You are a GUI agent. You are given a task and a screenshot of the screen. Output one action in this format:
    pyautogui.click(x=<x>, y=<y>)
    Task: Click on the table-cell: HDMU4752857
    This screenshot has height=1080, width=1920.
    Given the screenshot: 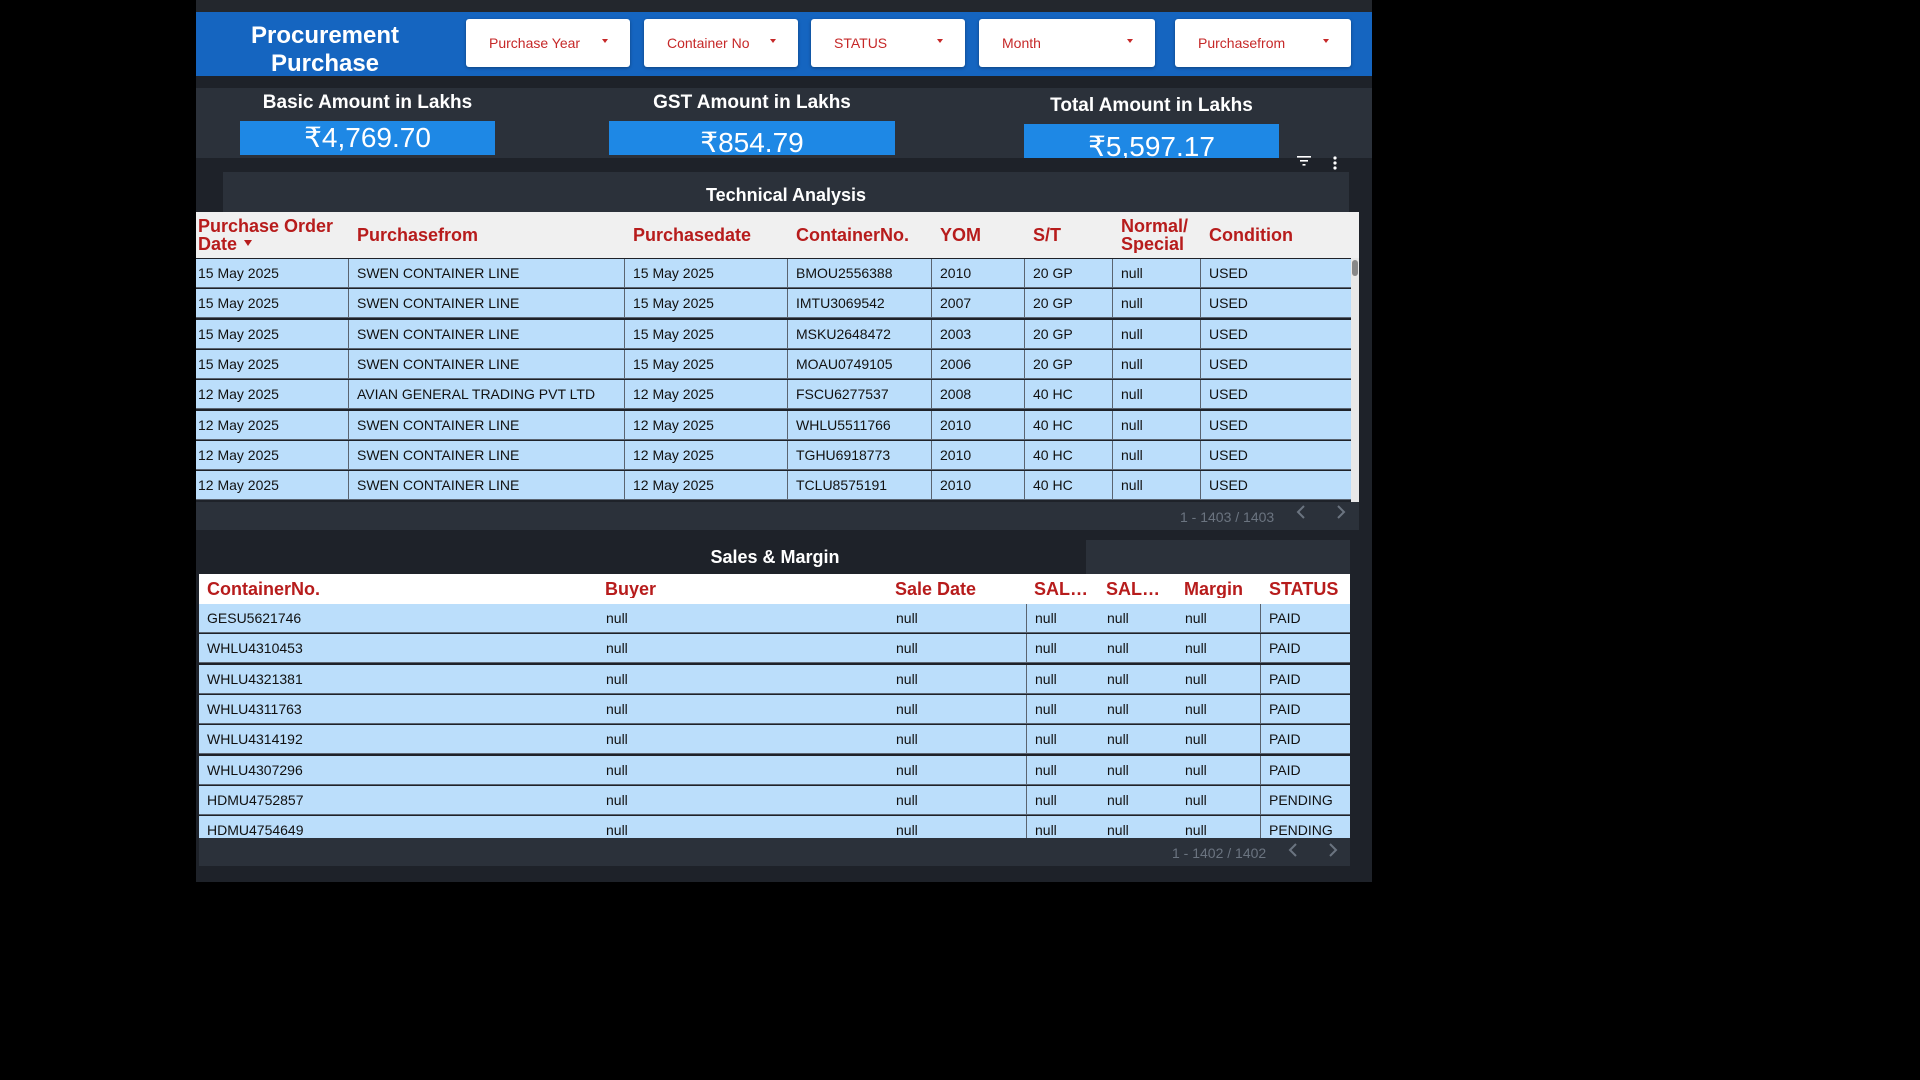 What is the action you would take?
    pyautogui.click(x=255, y=799)
    